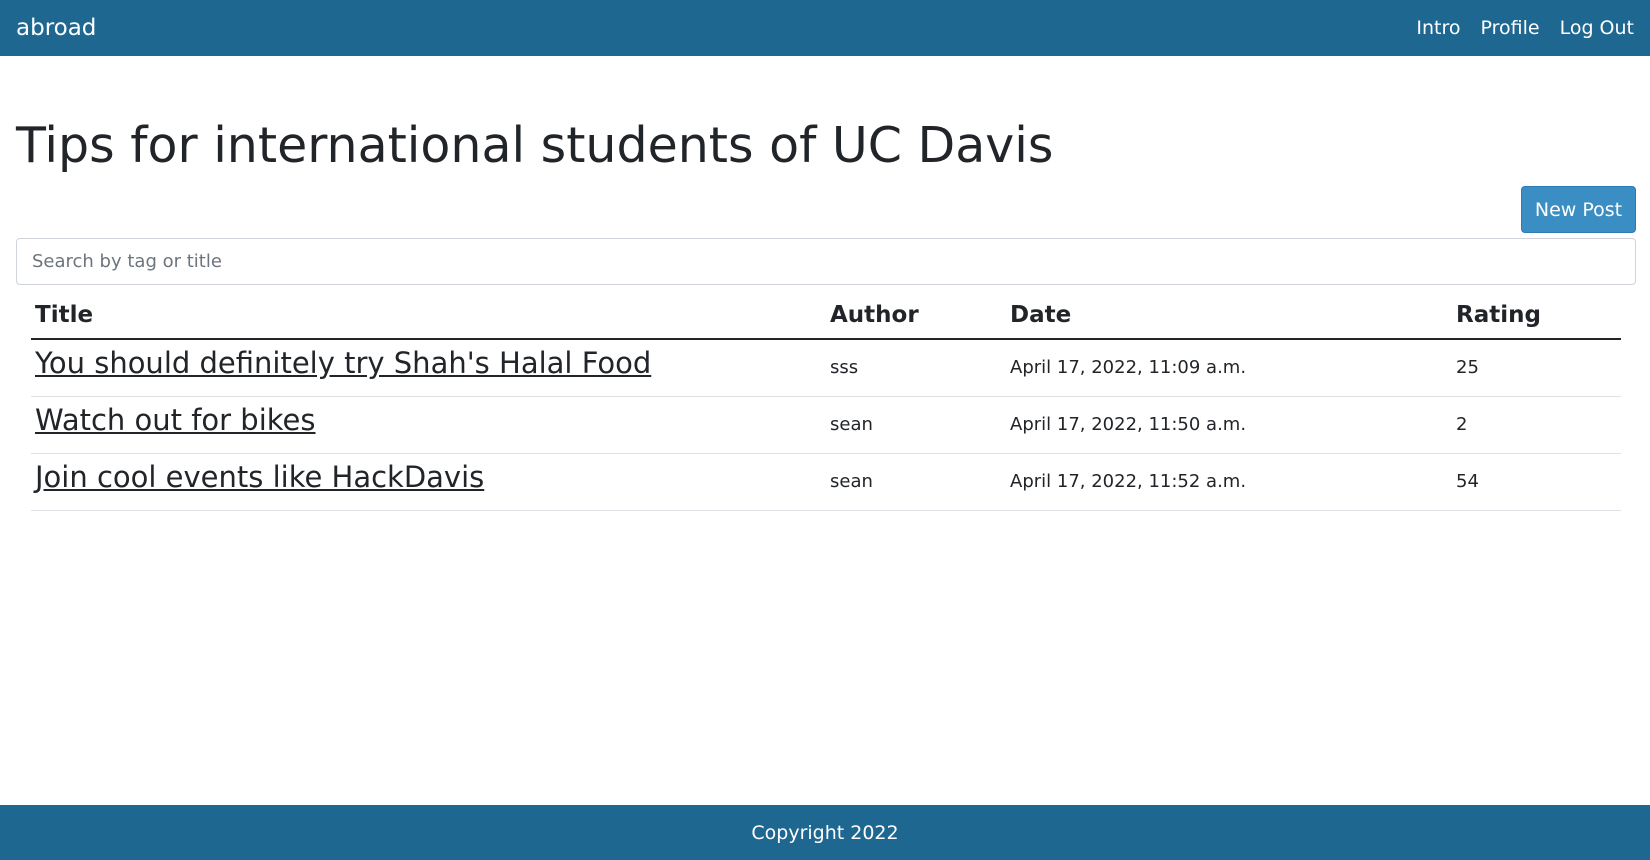 Image resolution: width=1650 pixels, height=860 pixels. I want to click on nav-link-intro: Intro, so click(1438, 28).